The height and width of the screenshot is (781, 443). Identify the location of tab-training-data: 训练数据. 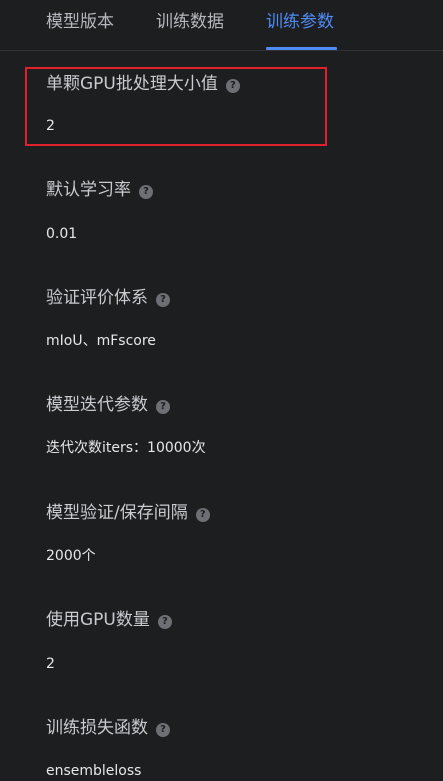
(190, 22).